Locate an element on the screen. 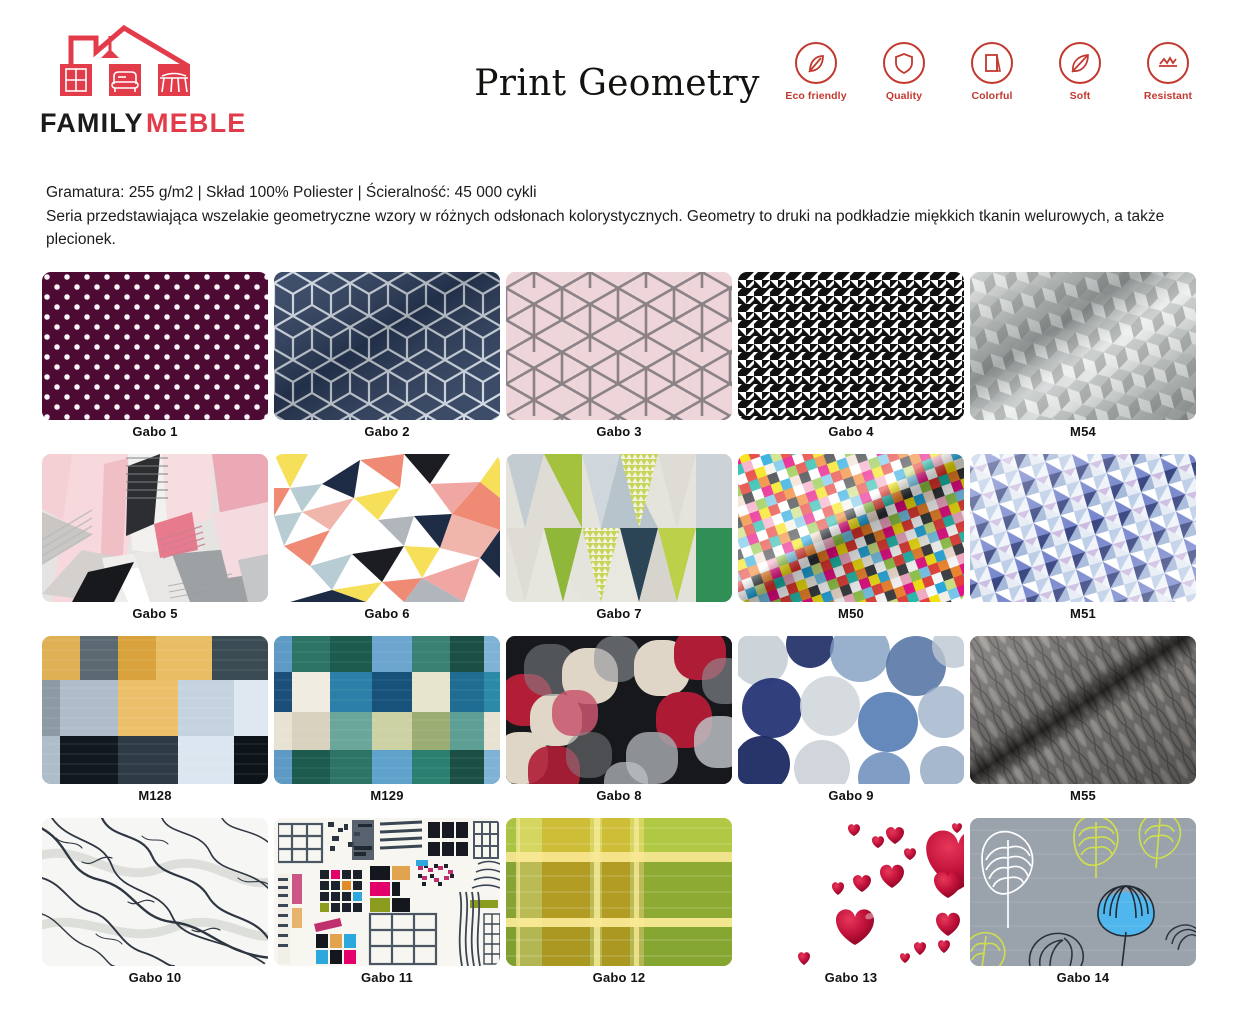 This screenshot has width=1234, height=1024. swatch-cell: M55 is located at coordinates (1083, 727).